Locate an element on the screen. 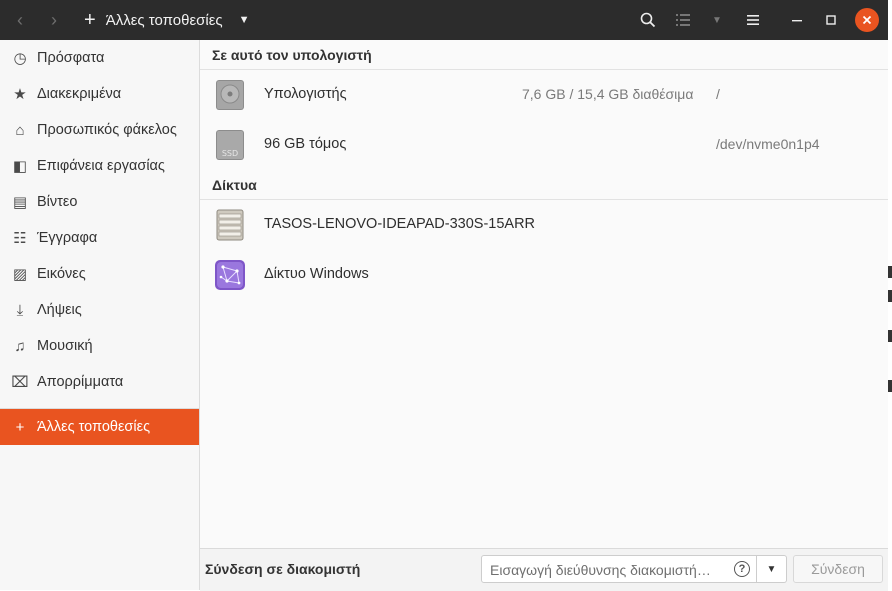 This screenshot has height=591, width=892. download-icon: ⤓ is located at coordinates (20, 310).